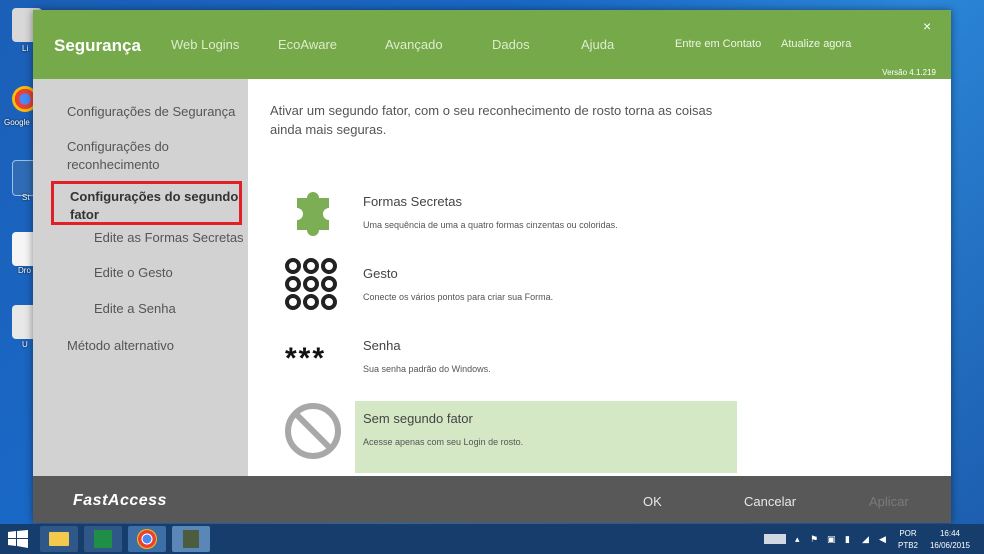 This screenshot has height=554, width=984. What do you see at coordinates (418, 418) in the screenshot?
I see `option-no-second-factor-title: Sem segundo fator` at bounding box center [418, 418].